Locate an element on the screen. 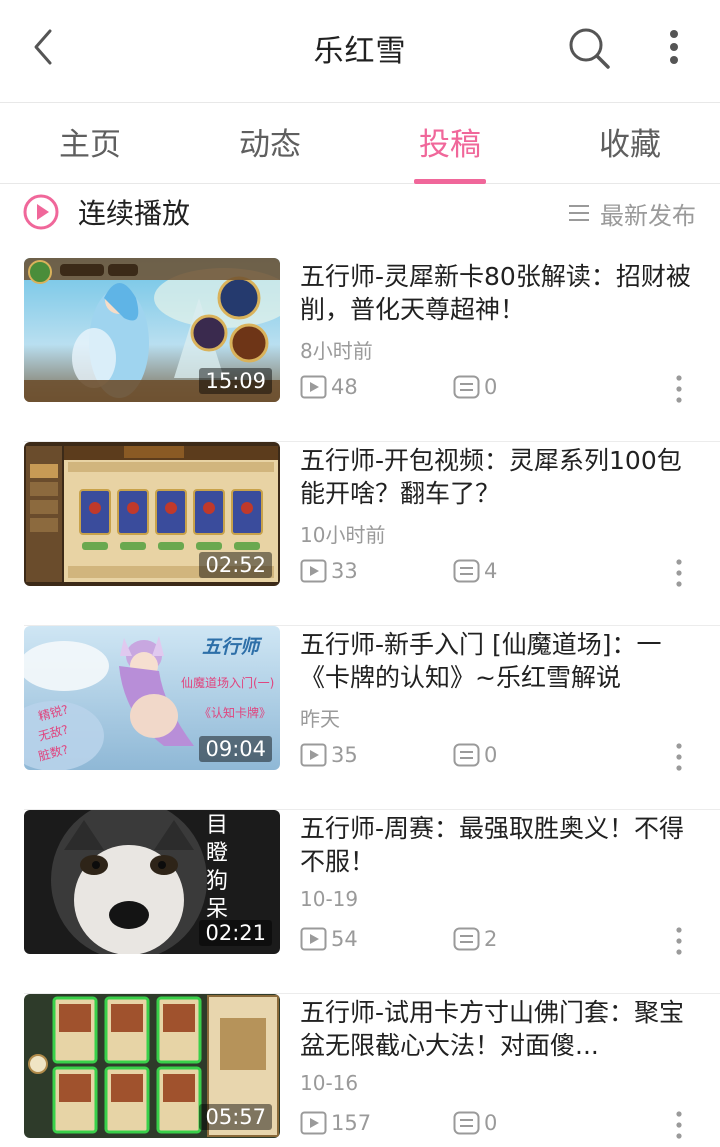 The width and height of the screenshot is (720, 1147). sort-button: 最新发布 is located at coordinates (632, 213).